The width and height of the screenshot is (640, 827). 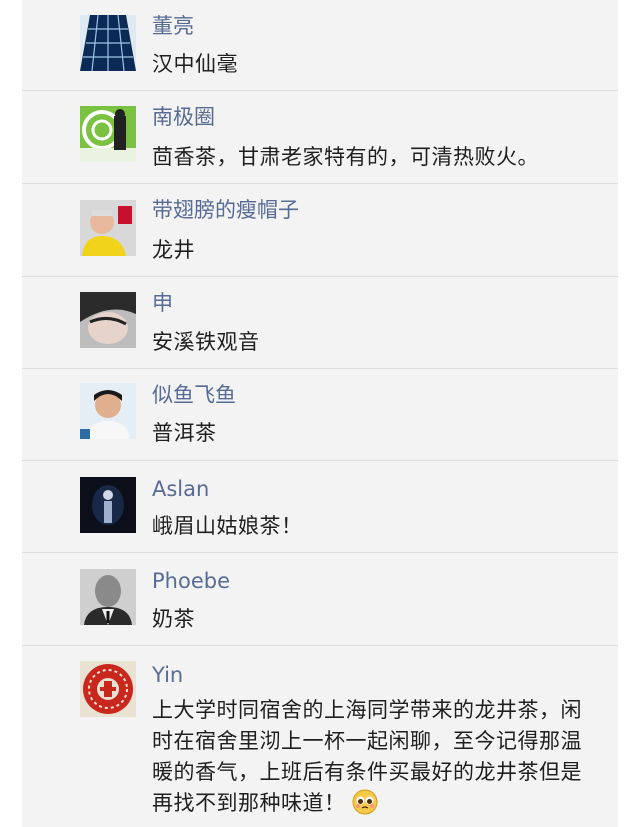 What do you see at coordinates (320, 137) in the screenshot?
I see `comment-item: 南极圈 茴香茶，甘肃老家特有的，可清热败火。` at bounding box center [320, 137].